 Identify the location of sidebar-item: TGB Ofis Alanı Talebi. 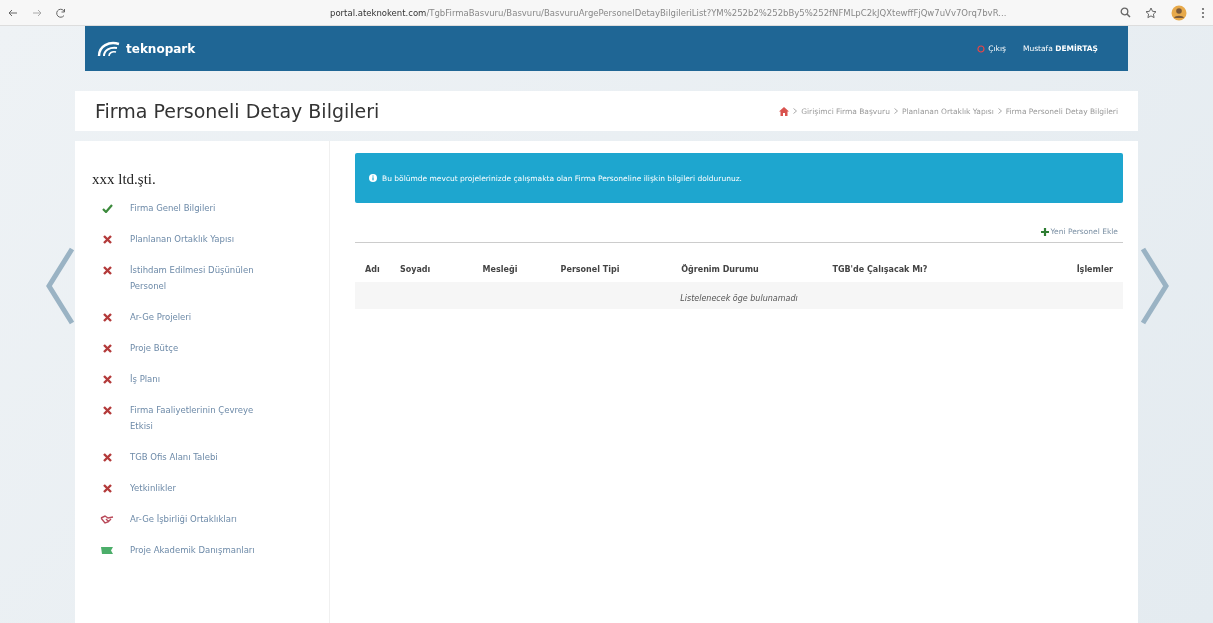
(193, 457).